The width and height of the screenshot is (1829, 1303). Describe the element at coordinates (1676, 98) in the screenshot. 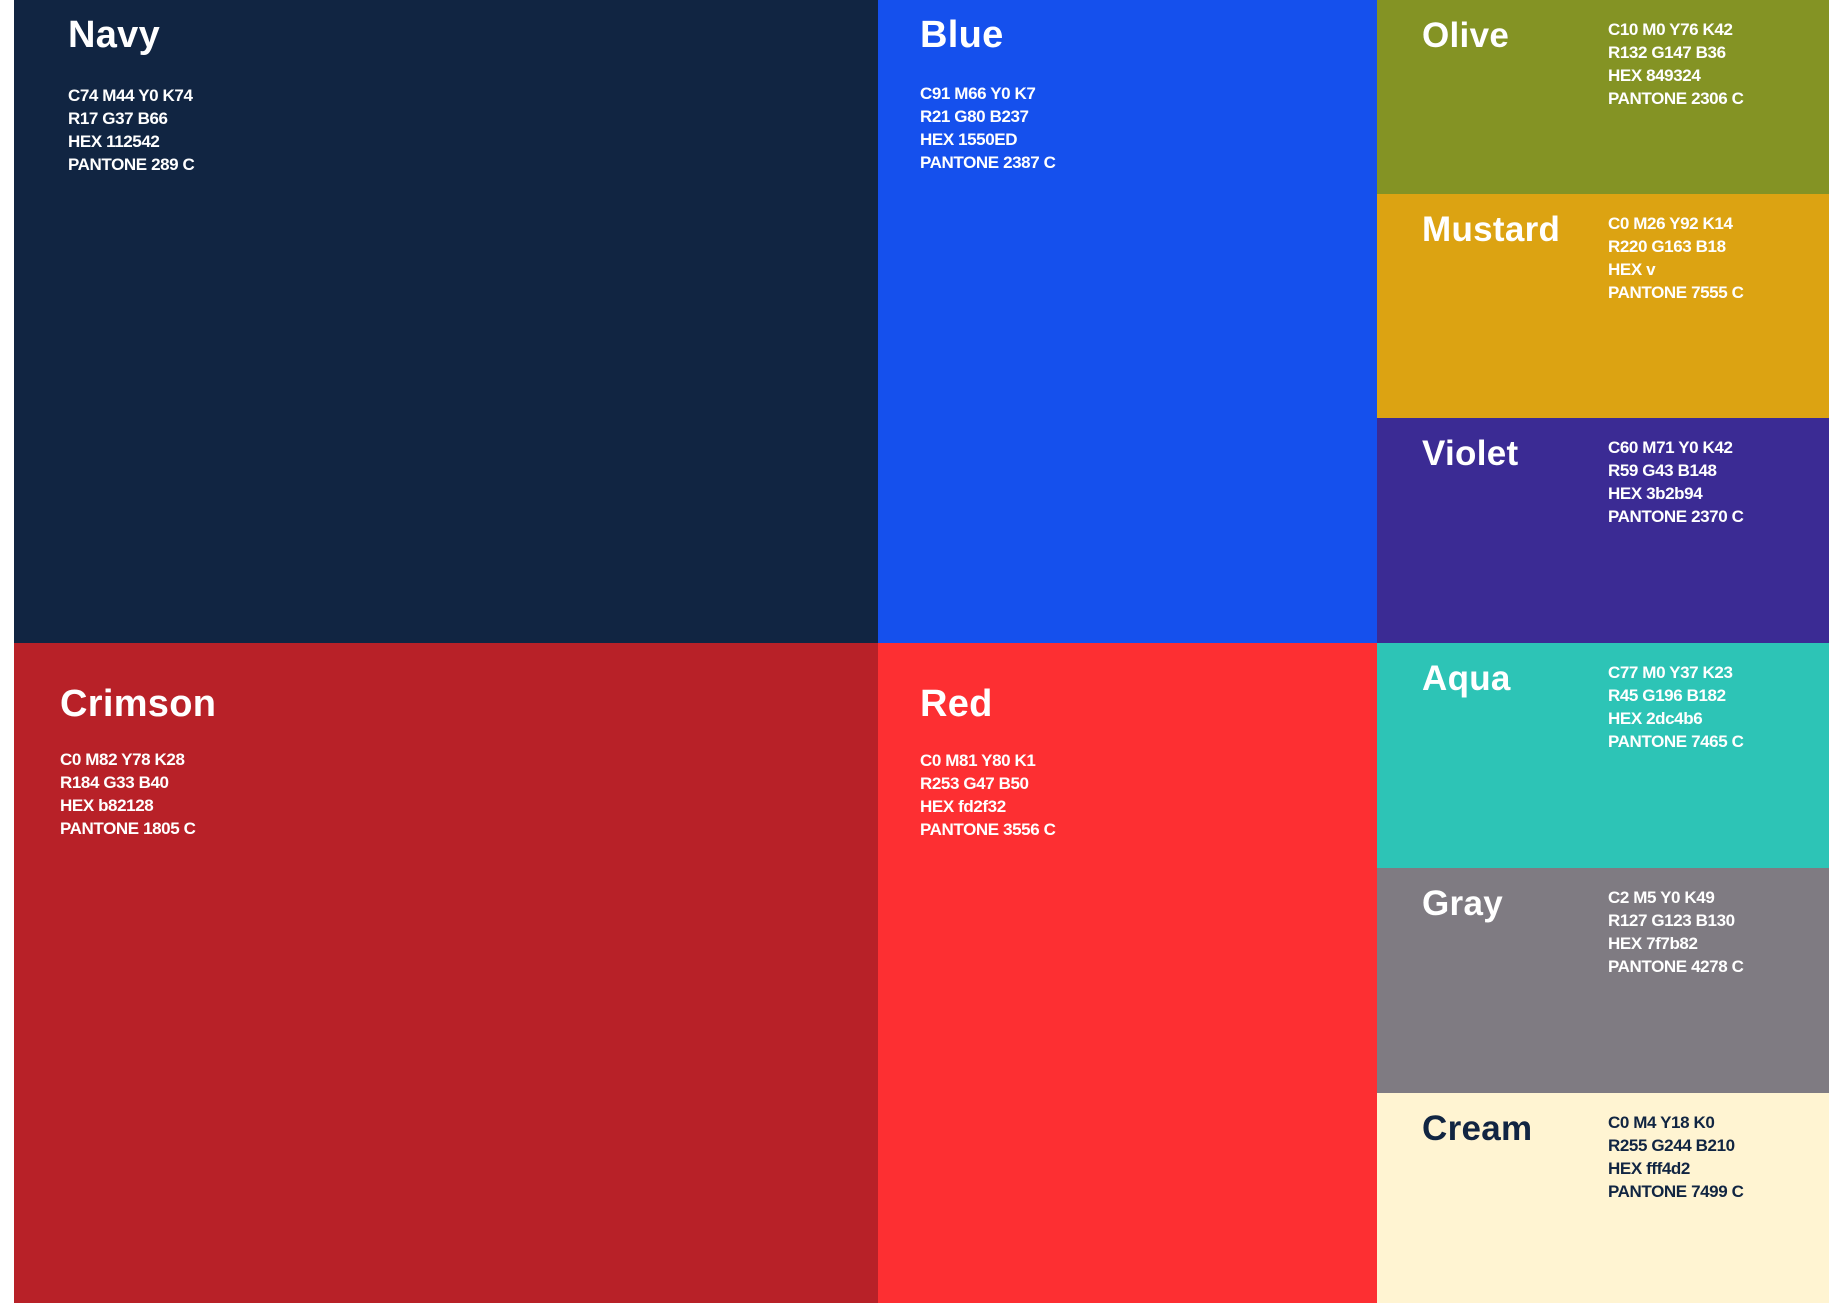

I see `pantone-value: PANTONE 2306 C` at that location.